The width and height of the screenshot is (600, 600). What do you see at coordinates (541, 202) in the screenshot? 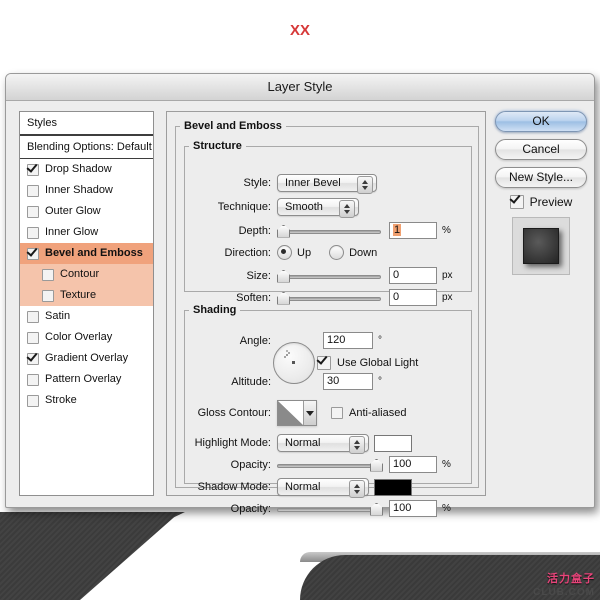
I see `preview-toggle-row: Preview` at bounding box center [541, 202].